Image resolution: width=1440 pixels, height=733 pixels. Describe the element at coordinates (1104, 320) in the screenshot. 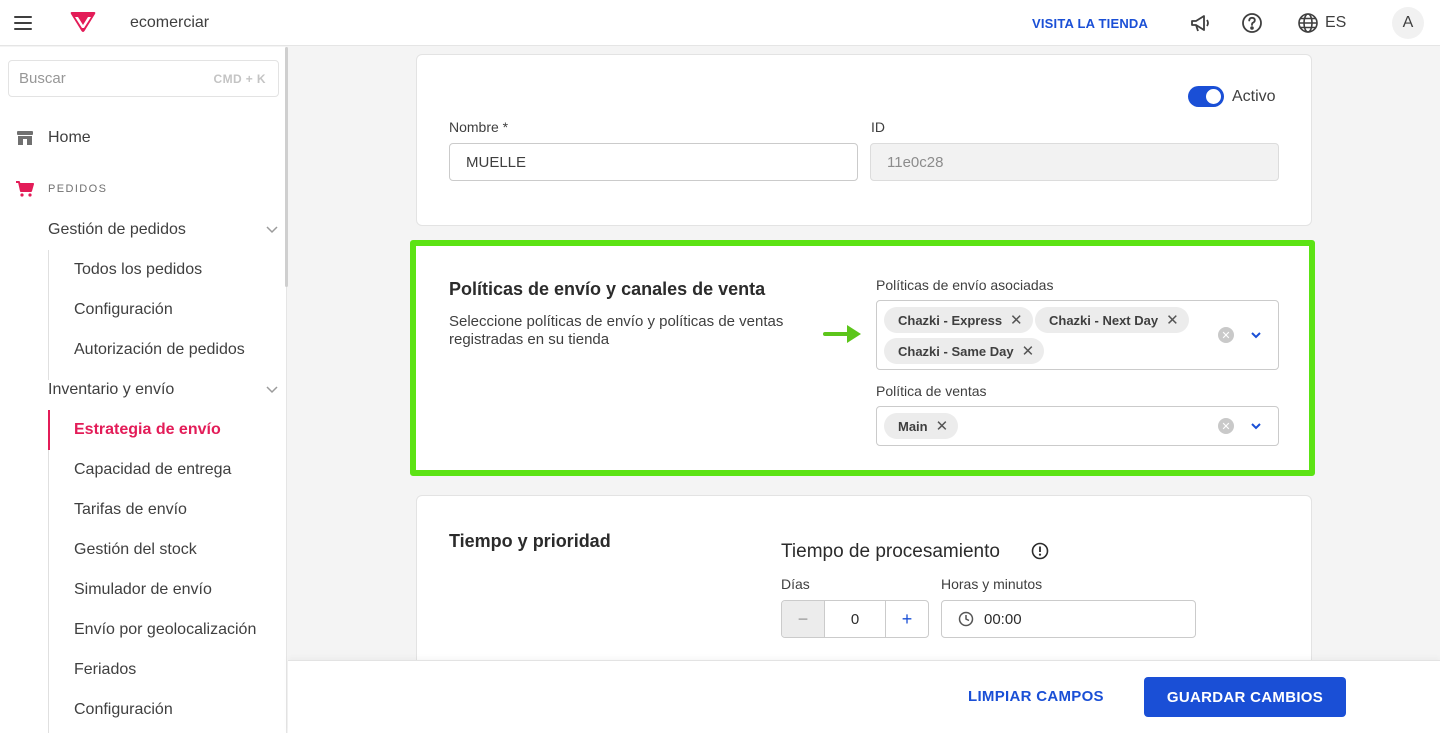

I see `tag-label: Chazki - Next Day` at that location.